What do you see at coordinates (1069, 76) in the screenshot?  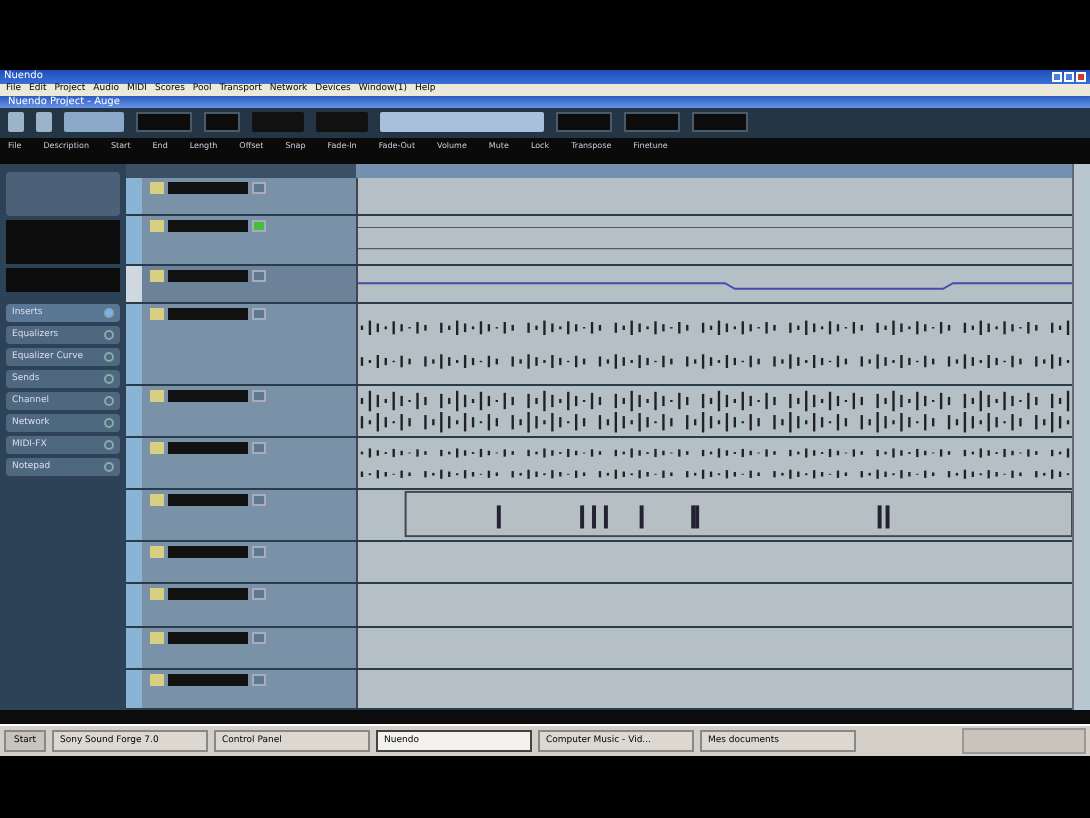 I see `maximize-button` at bounding box center [1069, 76].